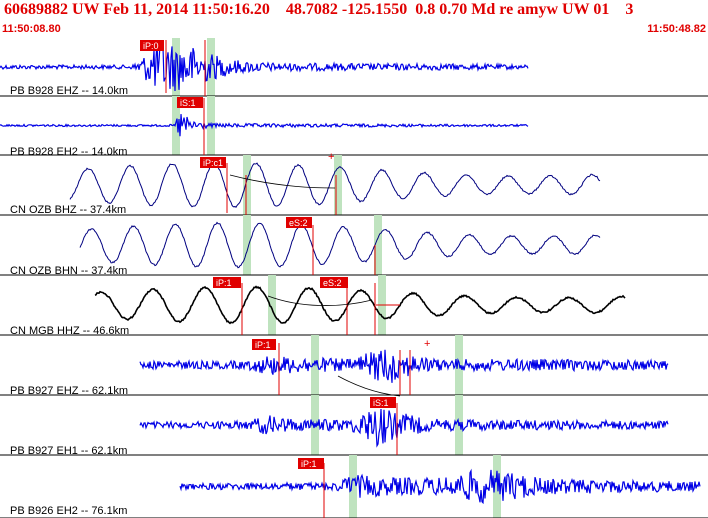 This screenshot has width=708, height=518. I want to click on station-label: CN MGB HHZ -- 46.6km, so click(69, 331).